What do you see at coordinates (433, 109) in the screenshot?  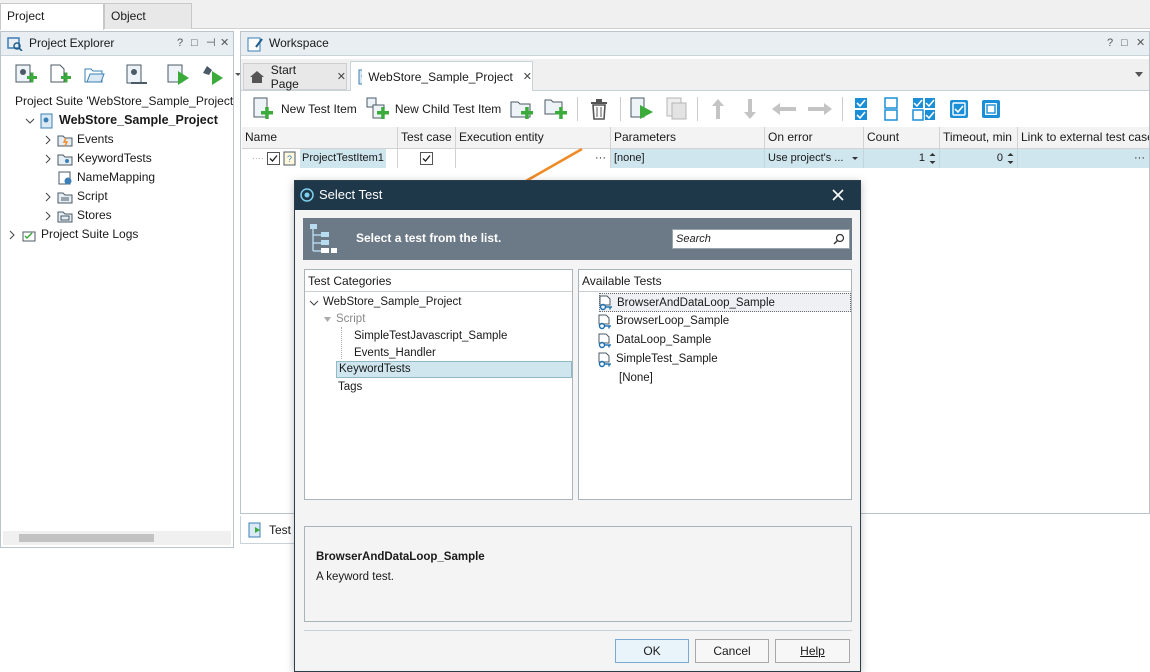 I see `new-child-test-item-button: New Child Test Item` at bounding box center [433, 109].